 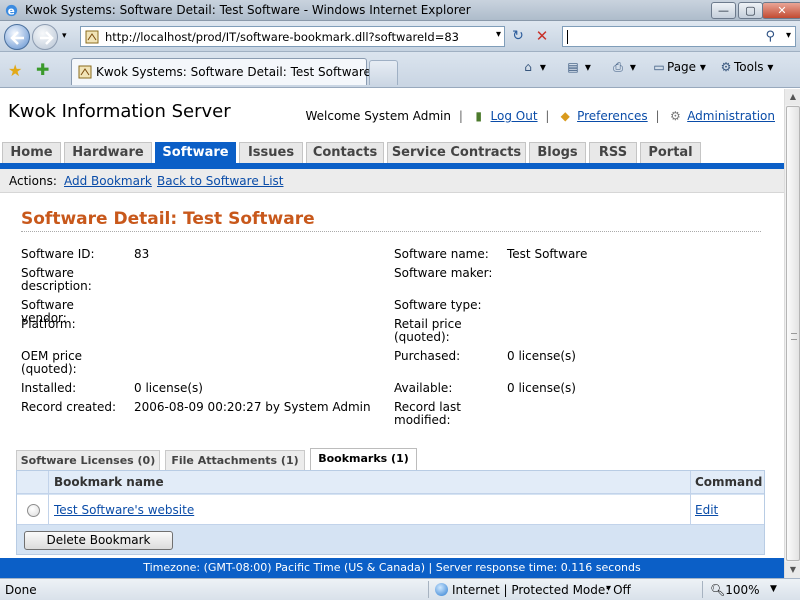 What do you see at coordinates (441, 254) in the screenshot?
I see `field-label: Software name:` at bounding box center [441, 254].